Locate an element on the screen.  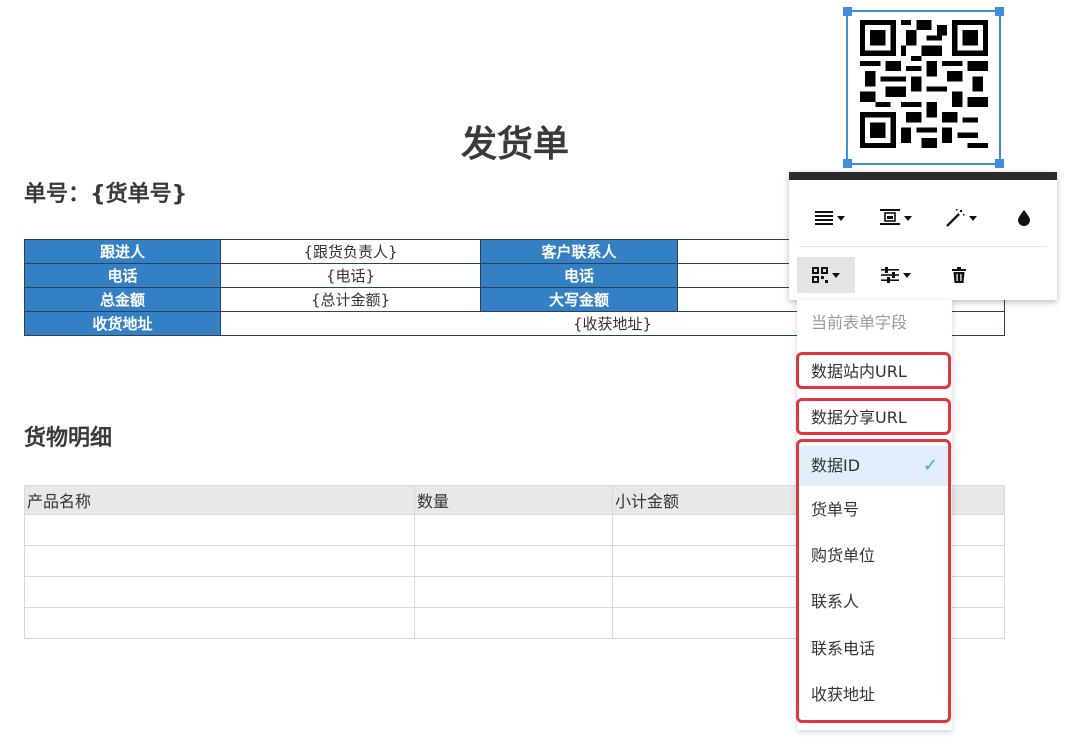
trash-icon is located at coordinates (959, 275).